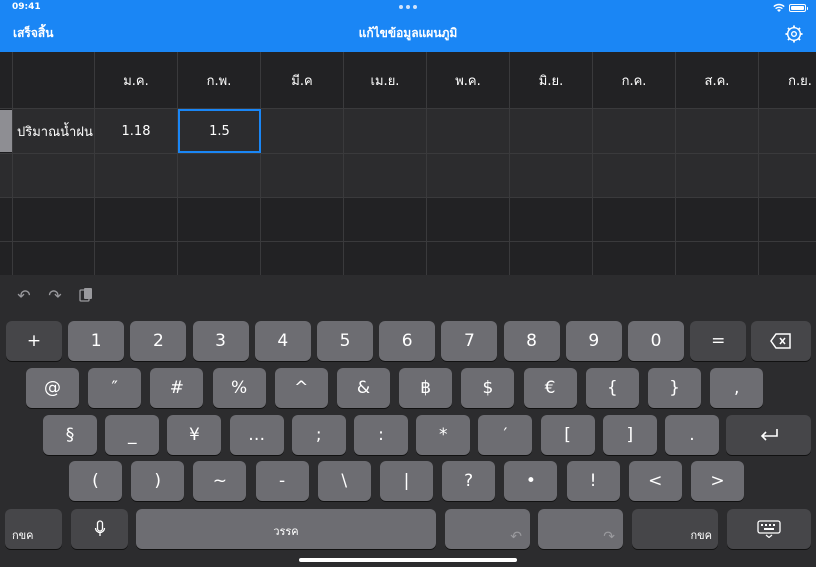  I want to click on home-indicator, so click(408, 560).